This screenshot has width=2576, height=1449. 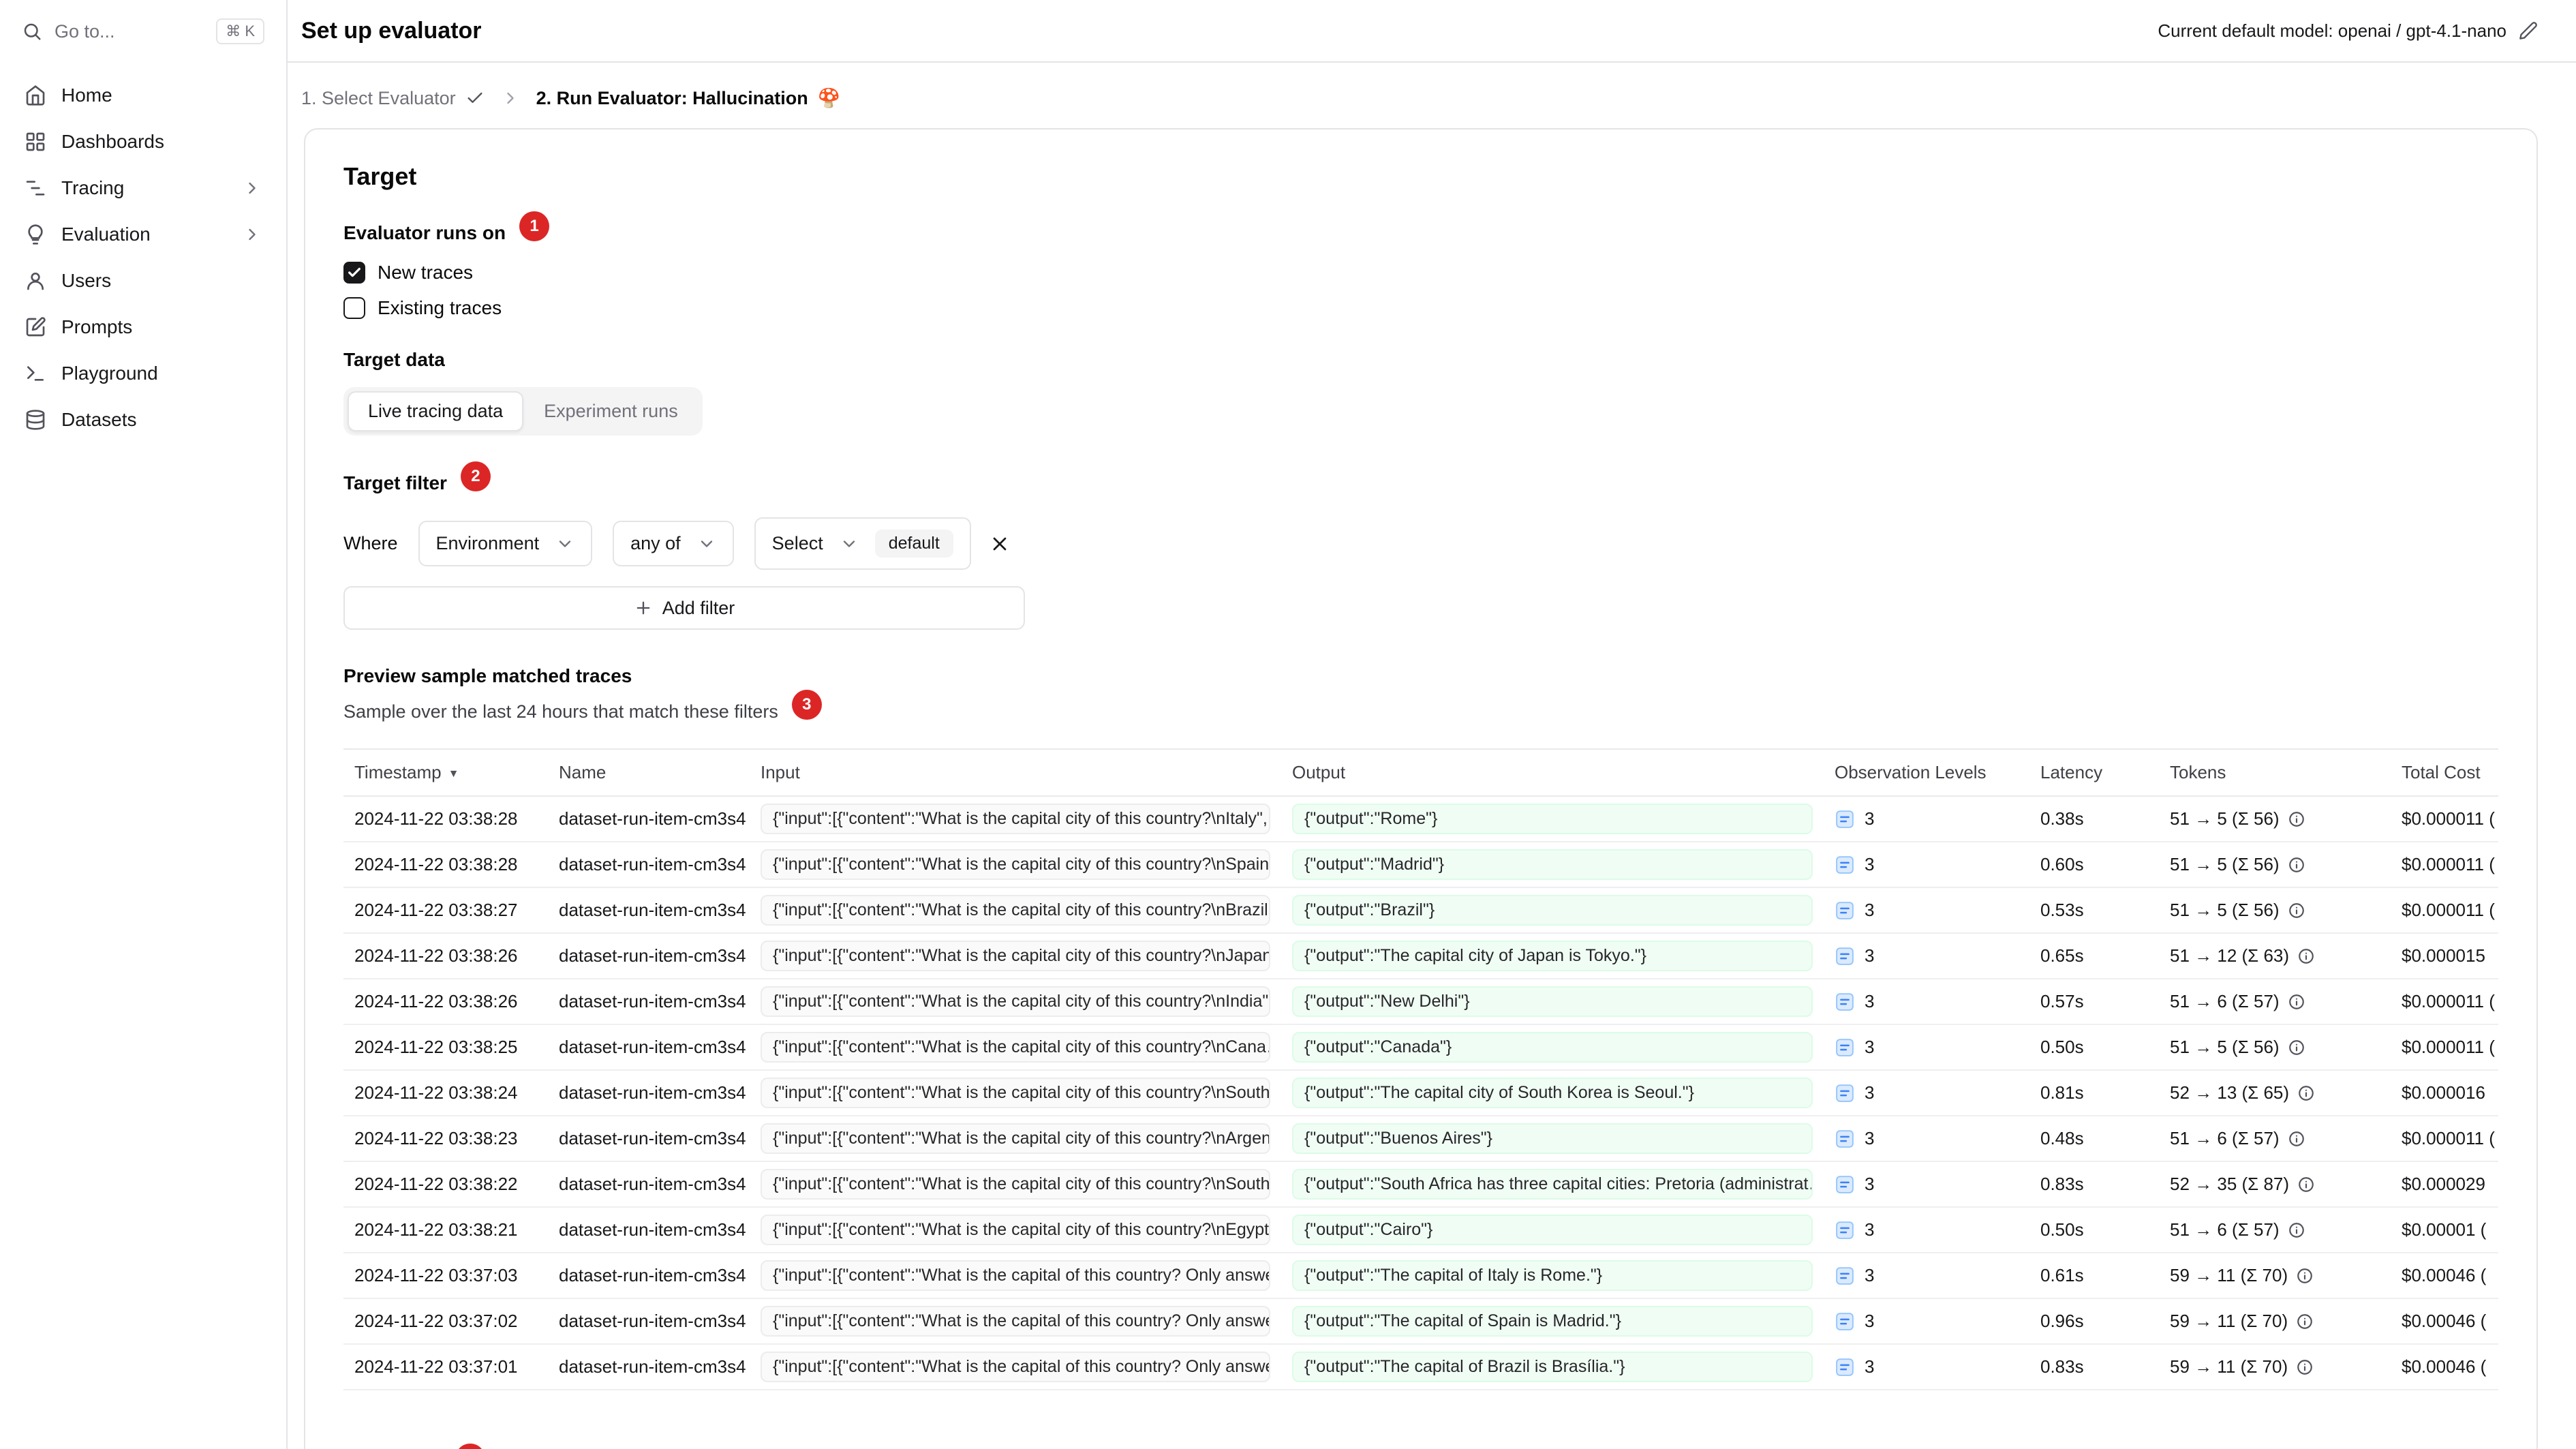 What do you see at coordinates (426, 272) in the screenshot?
I see `checkbox-label: New traces` at bounding box center [426, 272].